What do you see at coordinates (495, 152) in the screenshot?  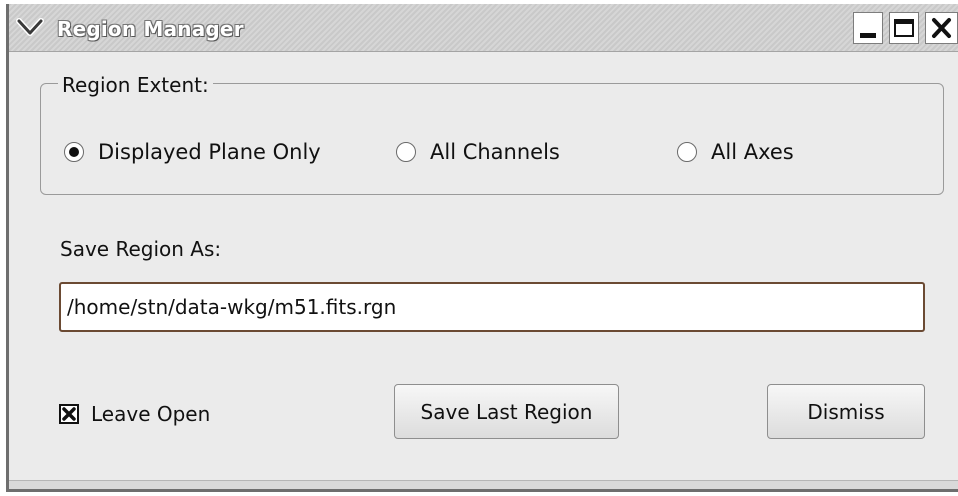 I see `radio-label: All Channels` at bounding box center [495, 152].